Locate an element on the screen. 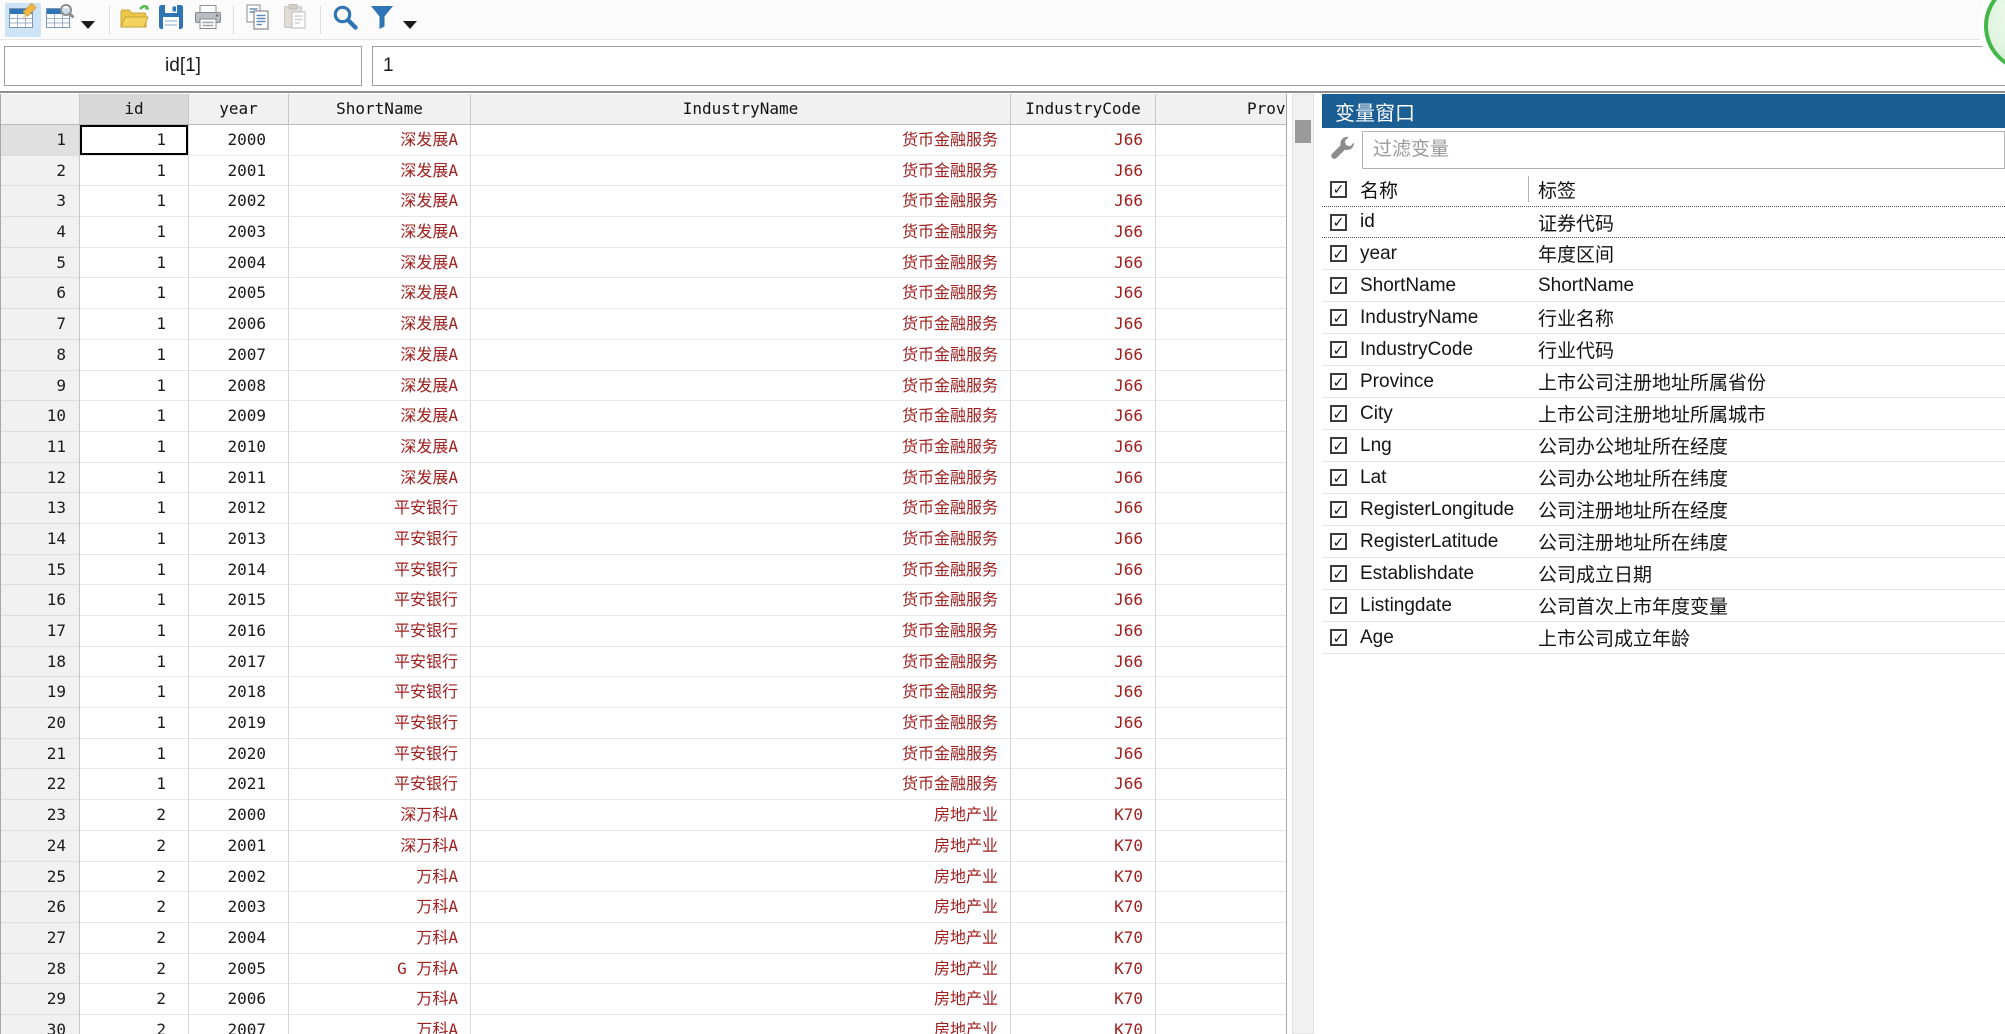 This screenshot has width=2005, height=1034. cell-year: 2004 is located at coordinates (239, 938).